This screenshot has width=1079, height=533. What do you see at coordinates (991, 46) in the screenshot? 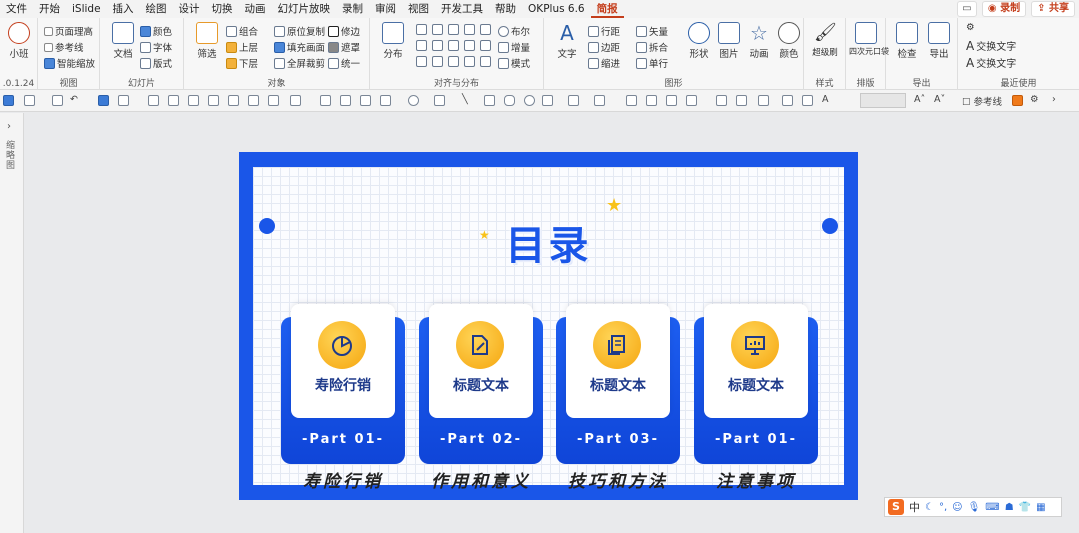
I see `swap-text-button-1: A 交换文字` at bounding box center [991, 46].